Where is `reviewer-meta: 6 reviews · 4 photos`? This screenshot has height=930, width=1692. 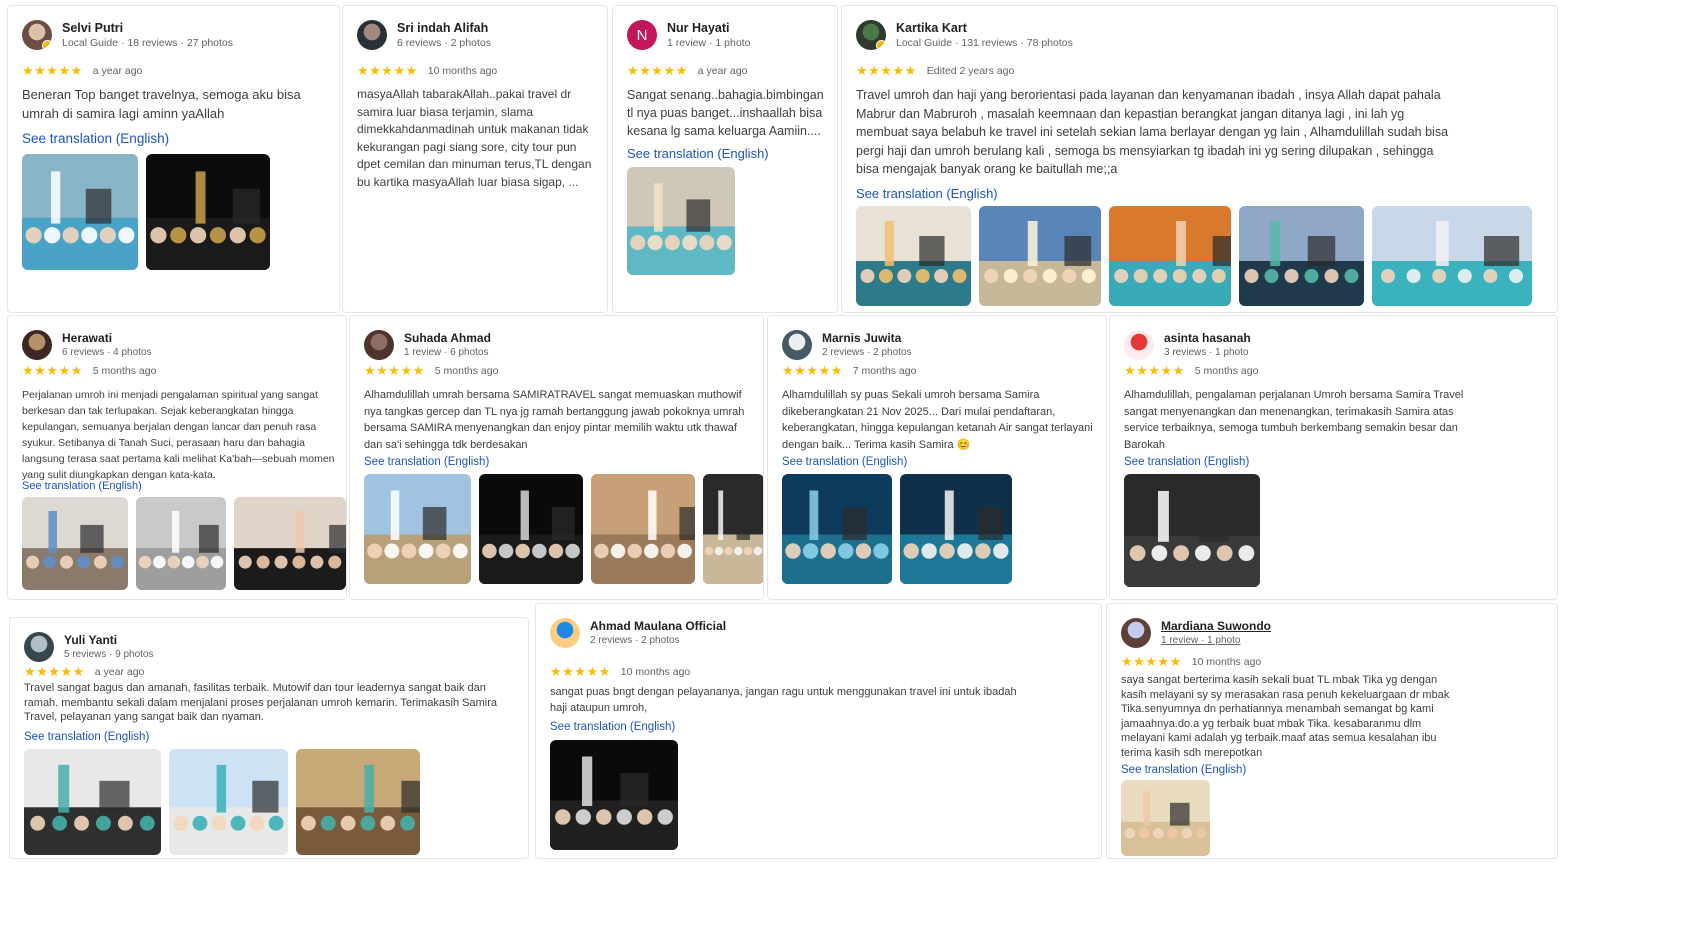
reviewer-meta: 6 reviews · 4 photos is located at coordinates (107, 352).